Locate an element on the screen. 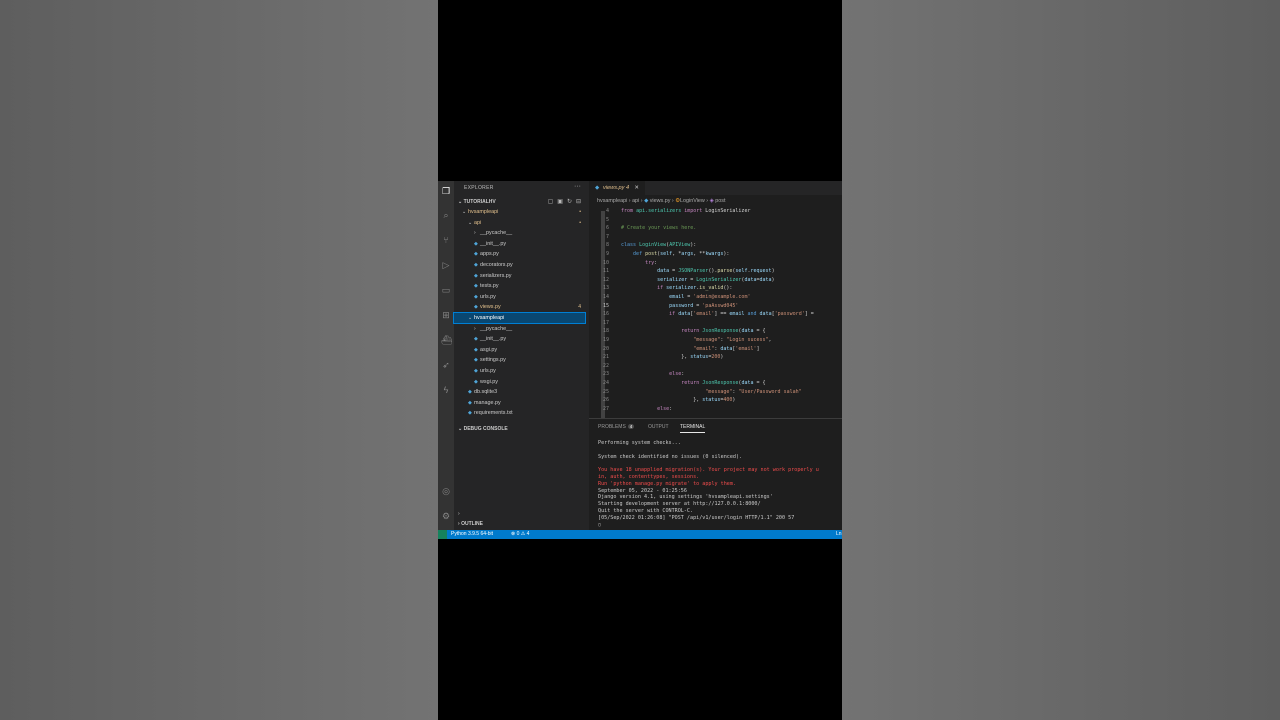 The width and height of the screenshot is (1280, 720). breadcrumb-item: post is located at coordinates (720, 201).